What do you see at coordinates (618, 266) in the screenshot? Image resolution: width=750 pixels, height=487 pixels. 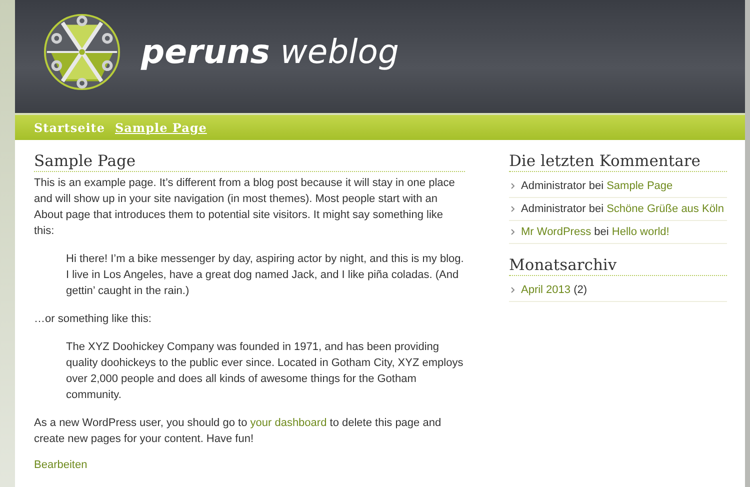 I see `widget-title: Monatsarchiv` at bounding box center [618, 266].